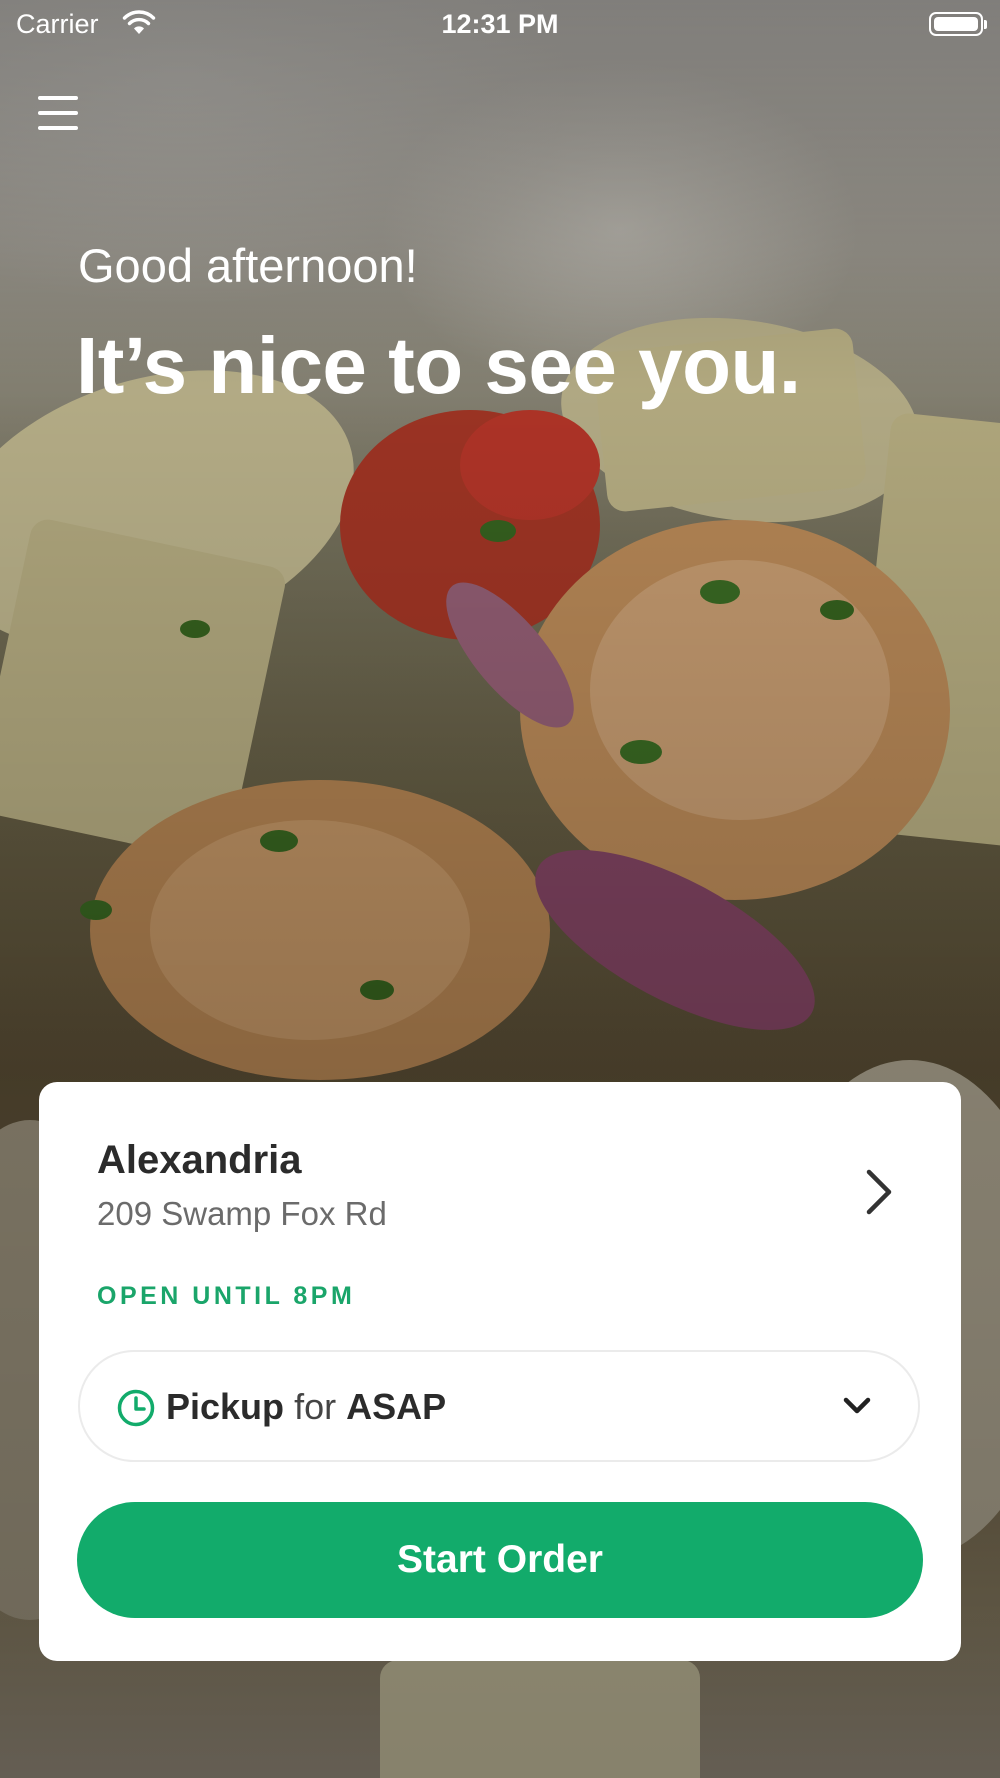 The height and width of the screenshot is (1778, 1000). What do you see at coordinates (199, 1160) in the screenshot?
I see `location-name: Alexandria` at bounding box center [199, 1160].